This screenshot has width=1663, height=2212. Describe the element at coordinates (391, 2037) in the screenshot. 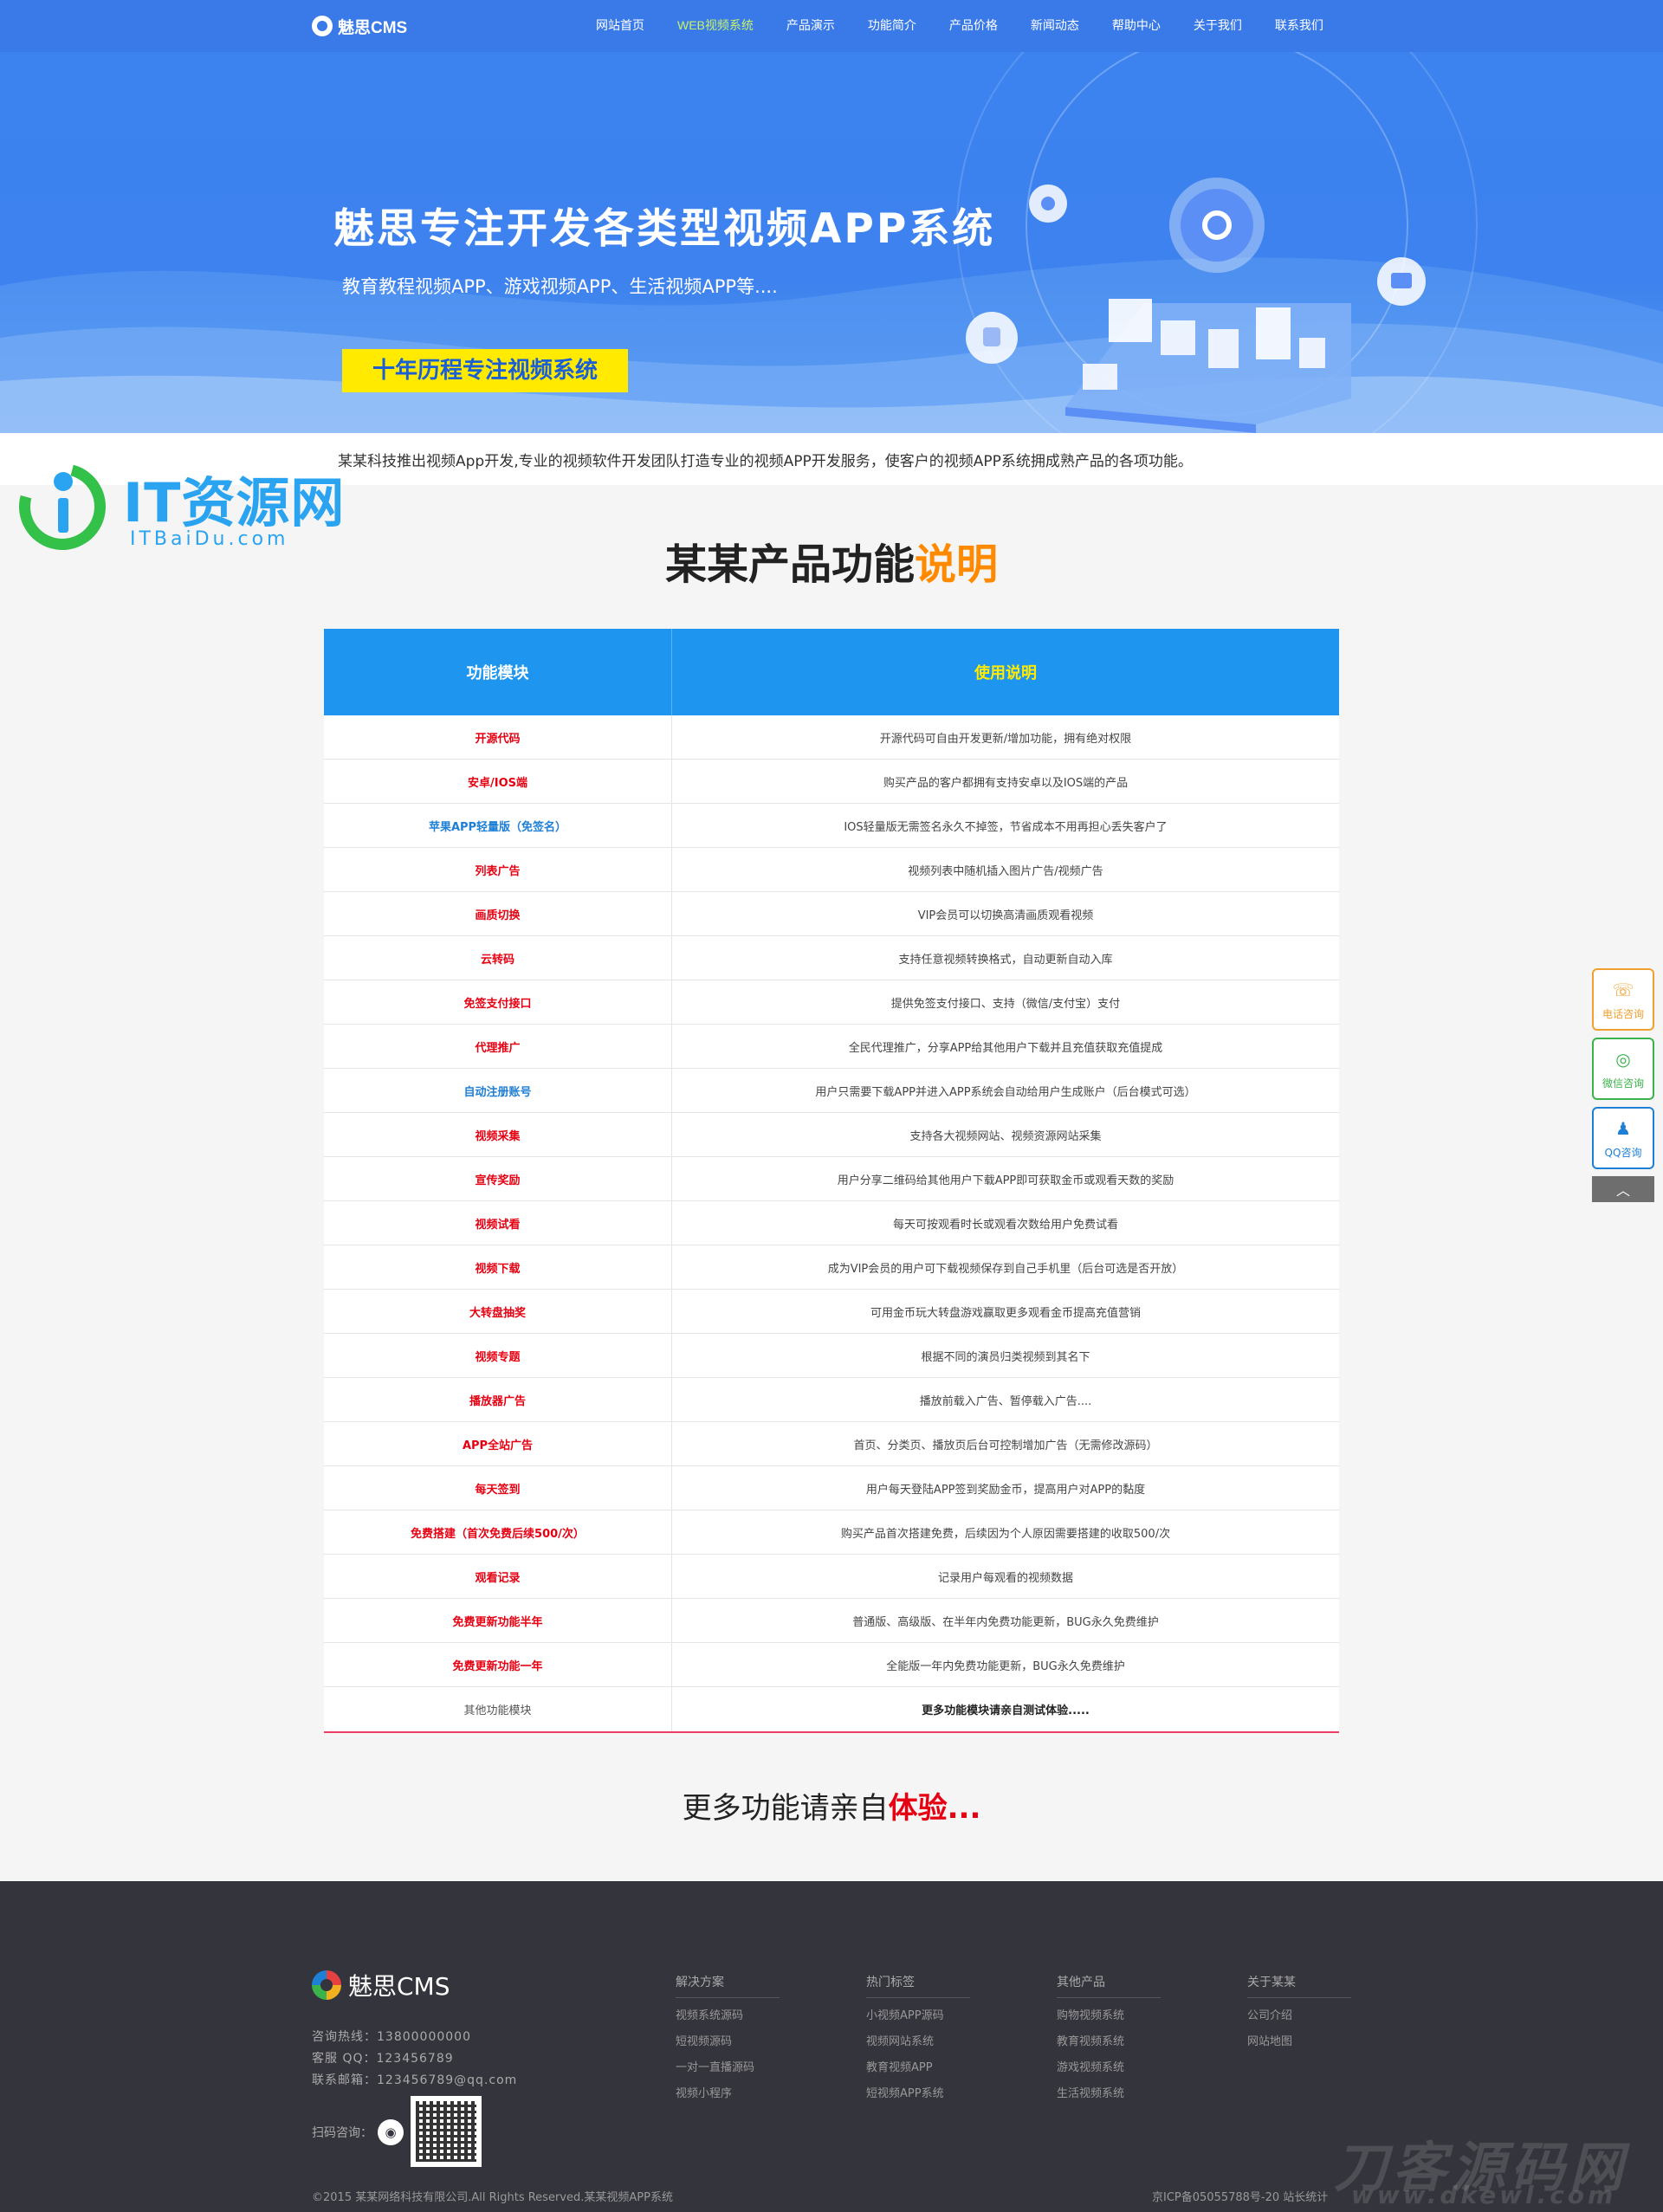

I see `footer-hotline: 咨询热线：13800000000` at that location.